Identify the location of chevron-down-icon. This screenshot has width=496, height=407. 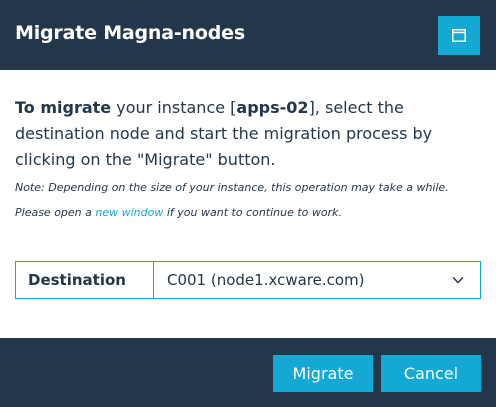
(458, 280).